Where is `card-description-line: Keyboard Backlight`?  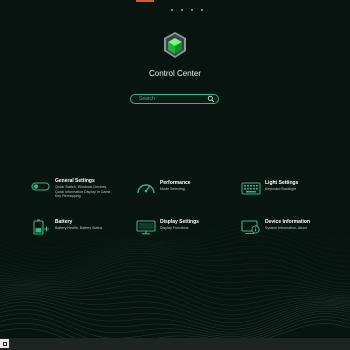
card-description-line: Keyboard Backlight is located at coordinates (280, 189).